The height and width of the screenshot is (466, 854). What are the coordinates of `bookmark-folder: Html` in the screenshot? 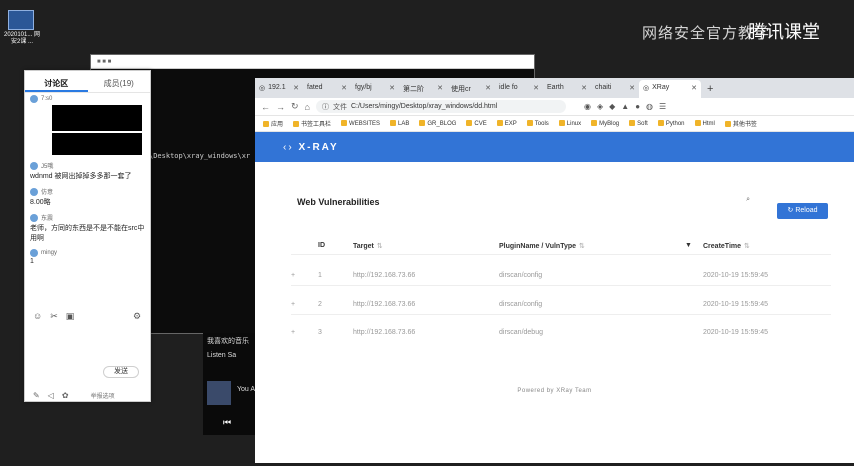 It's located at (705, 123).